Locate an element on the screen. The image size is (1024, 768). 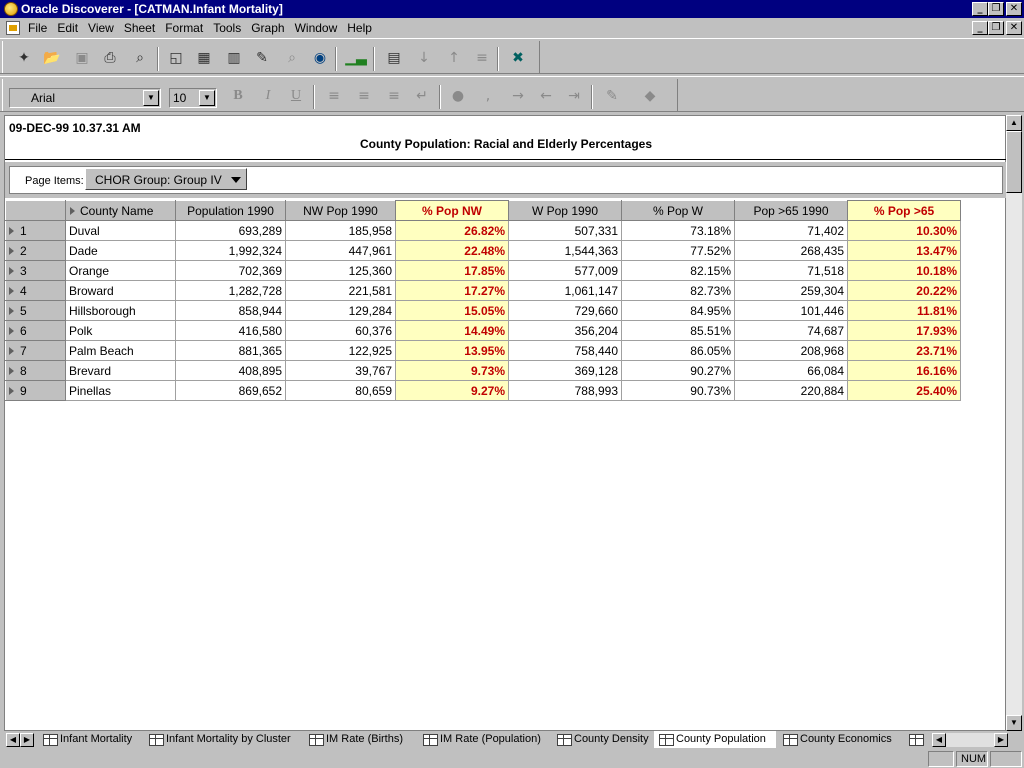
data-cell: 13.95% is located at coordinates (452, 350).